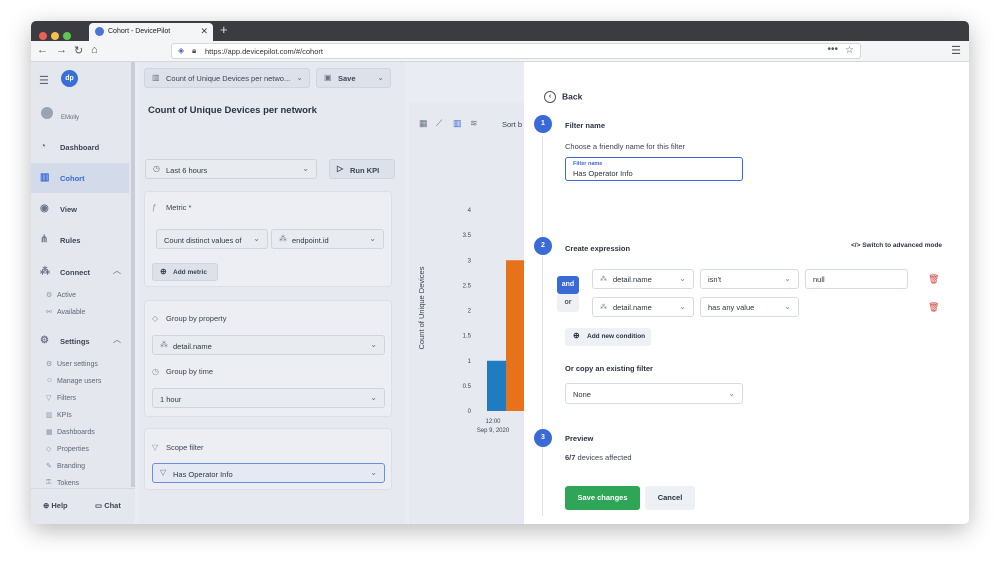  I want to click on filter-name-input-label: Filter name, so click(588, 164).